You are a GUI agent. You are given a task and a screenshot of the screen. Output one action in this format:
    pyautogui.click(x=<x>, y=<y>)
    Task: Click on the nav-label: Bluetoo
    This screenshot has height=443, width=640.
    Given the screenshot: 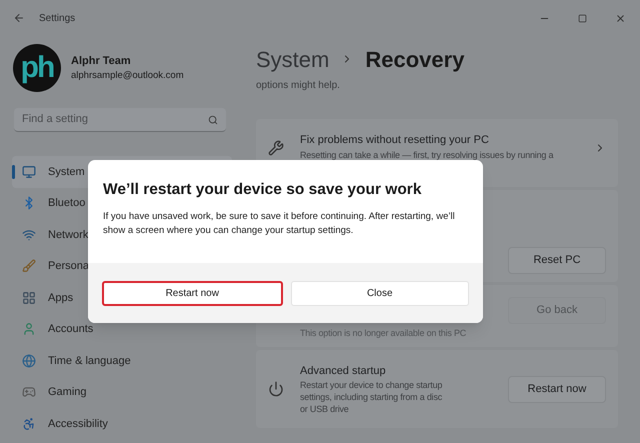 What is the action you would take?
    pyautogui.click(x=67, y=203)
    